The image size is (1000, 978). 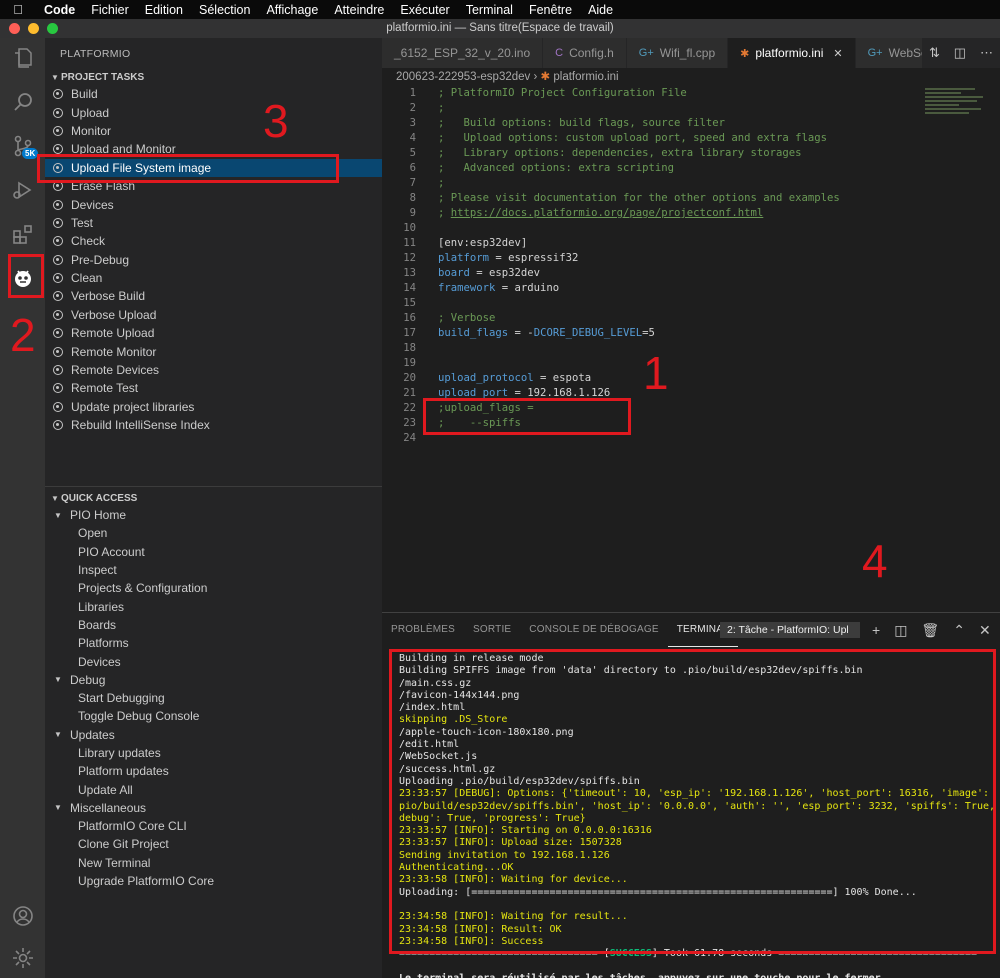 I want to click on menu-aide: Aide, so click(x=600, y=10).